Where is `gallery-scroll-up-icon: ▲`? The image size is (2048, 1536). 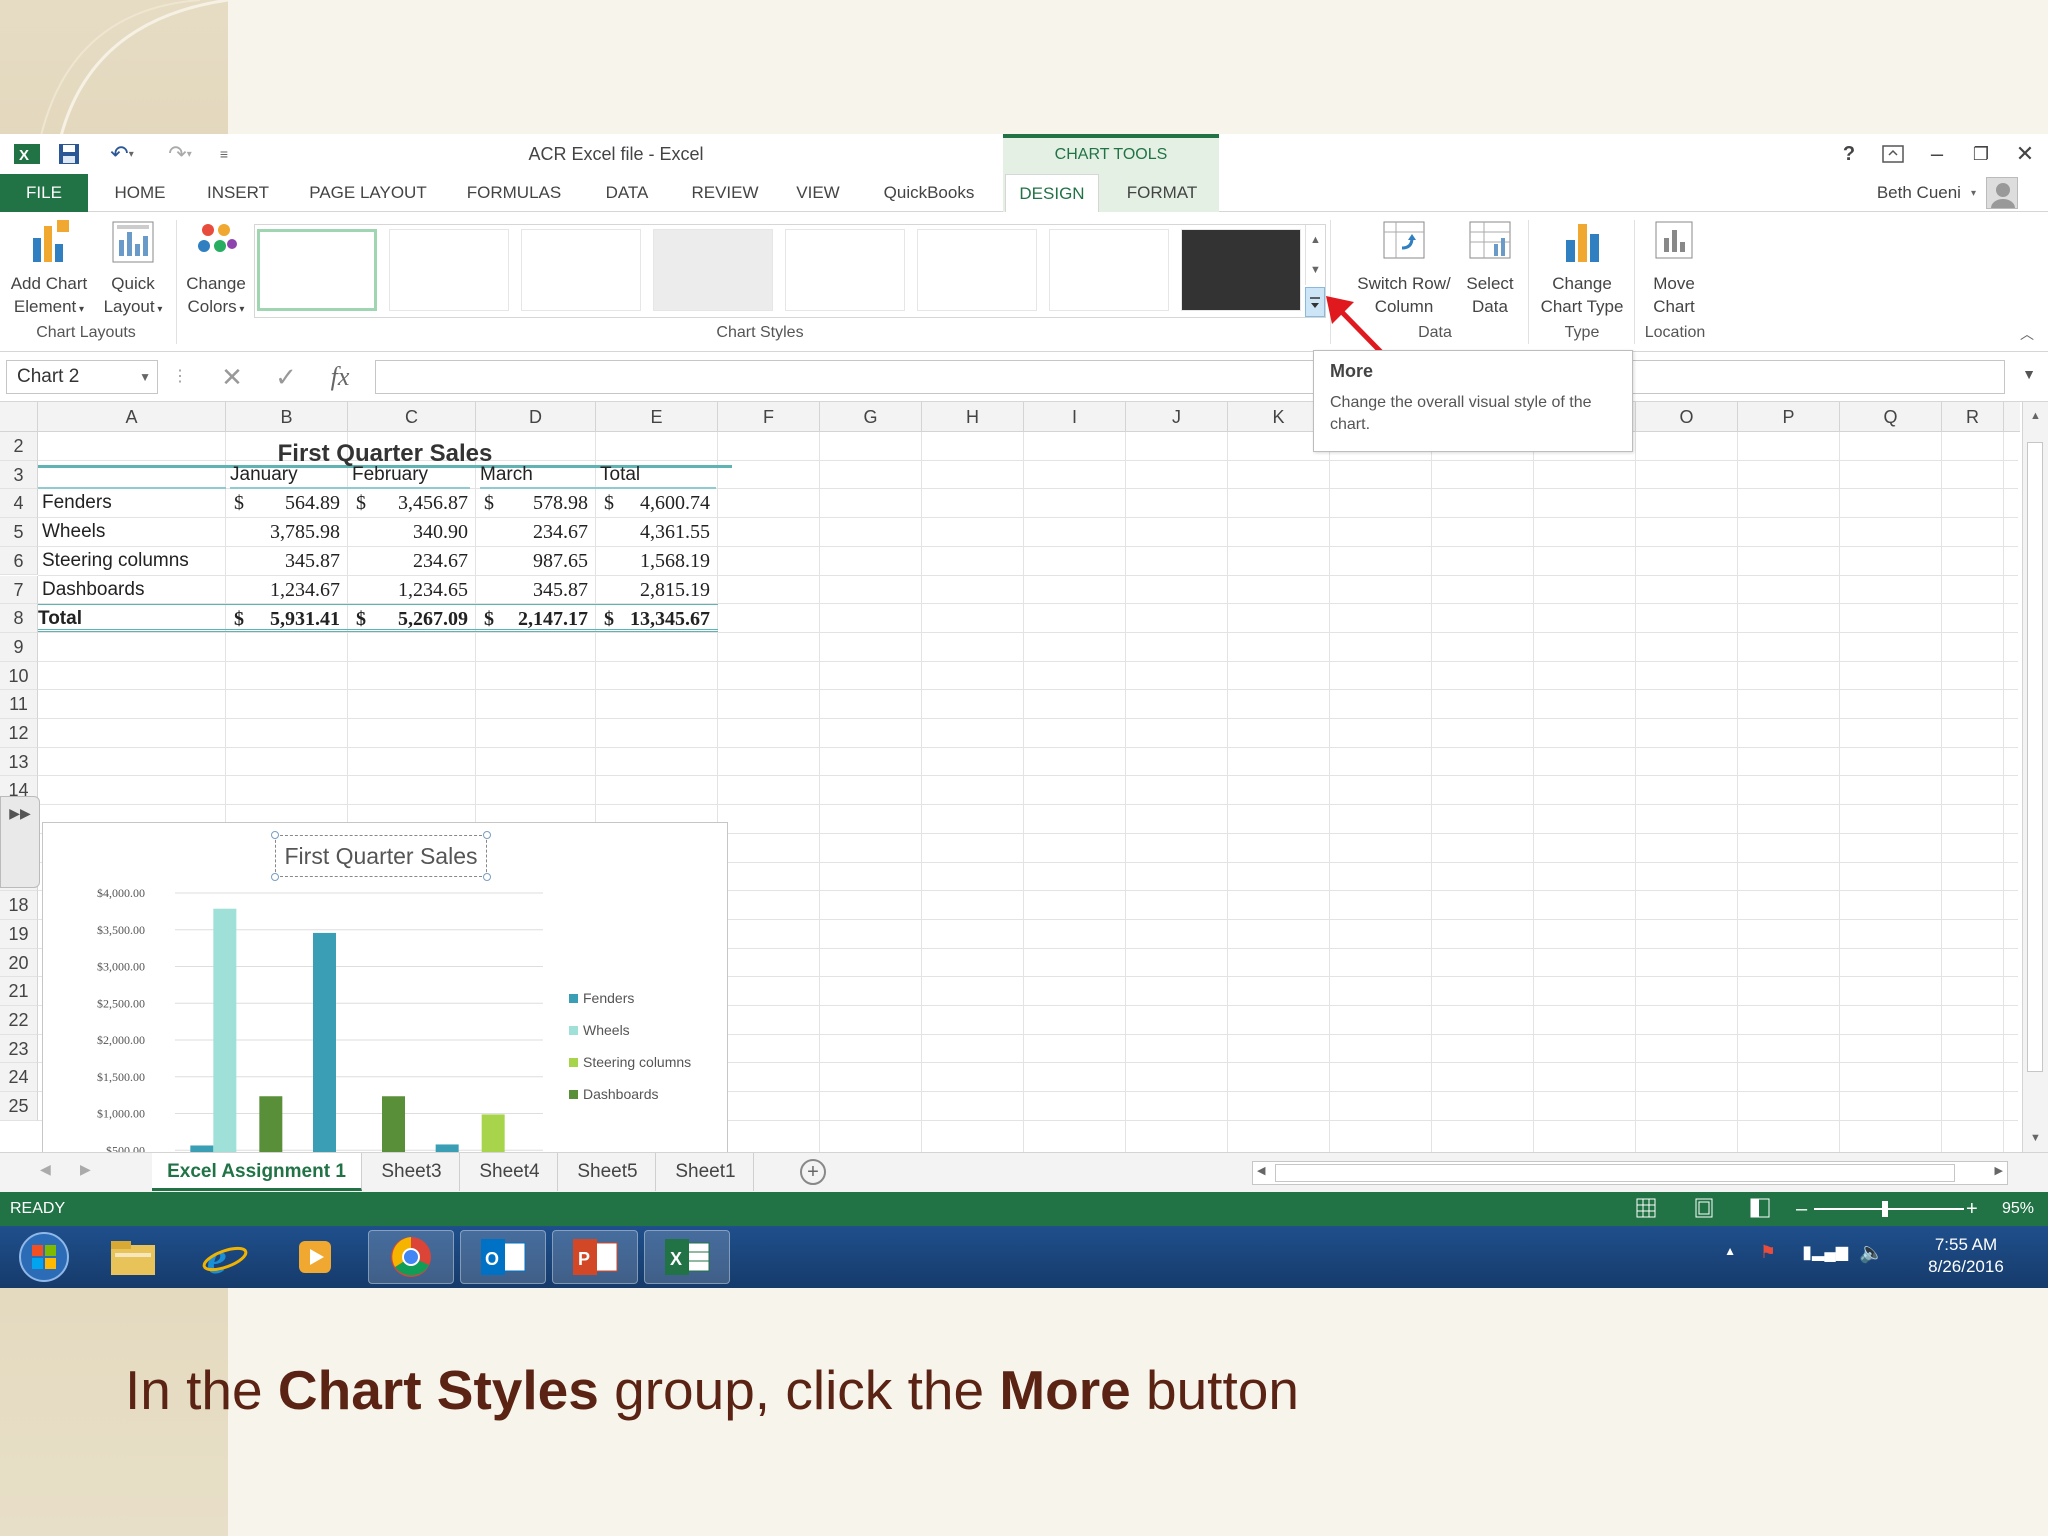
gallery-scroll-up-icon: ▲ is located at coordinates (1315, 240).